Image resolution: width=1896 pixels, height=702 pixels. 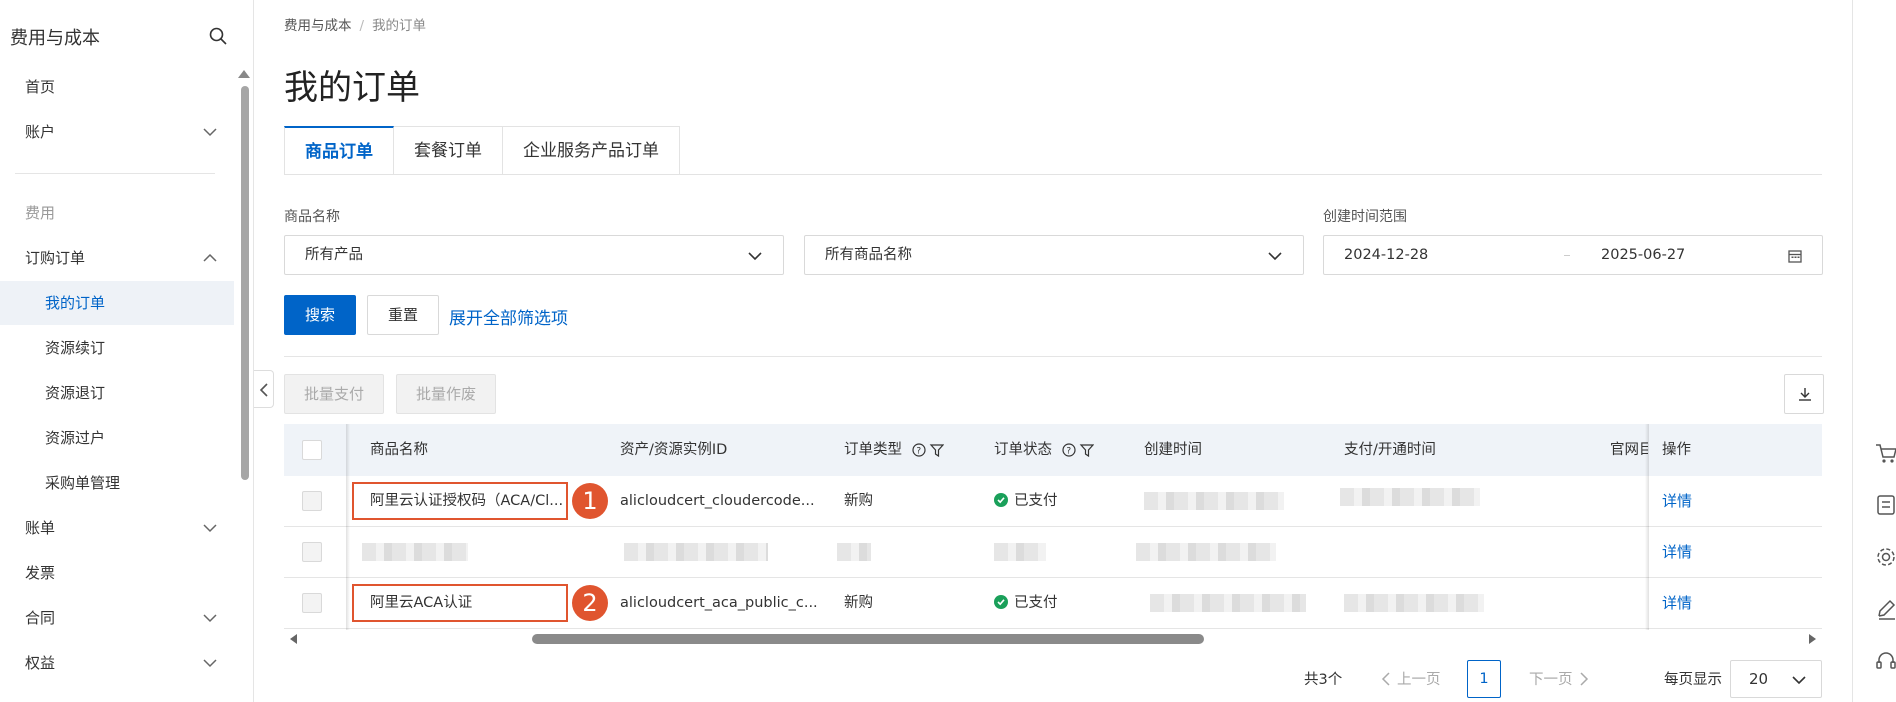 What do you see at coordinates (534, 255) in the screenshot?
I see `product-select: 所有产品` at bounding box center [534, 255].